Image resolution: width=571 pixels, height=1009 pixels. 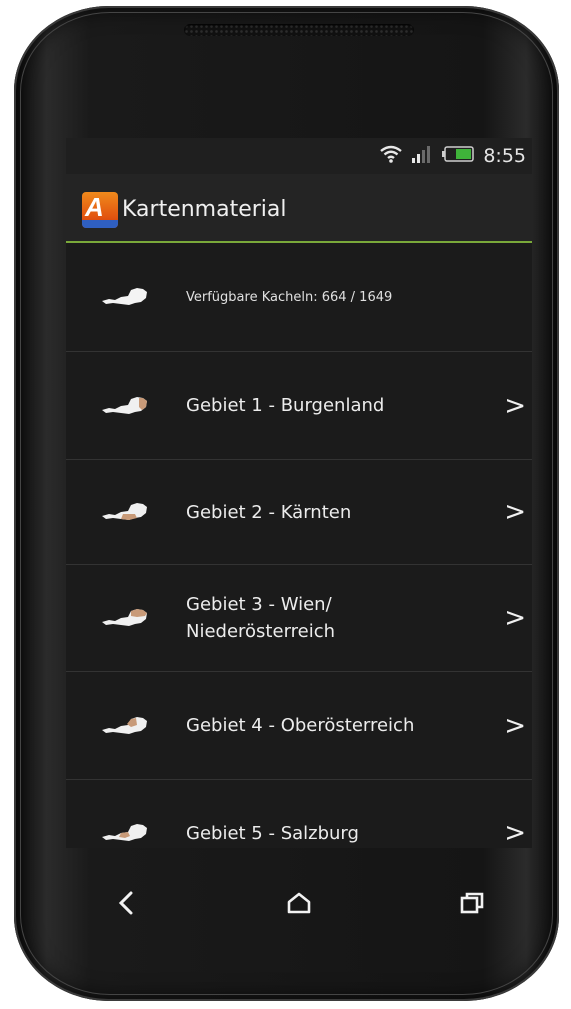 I want to click on list-item-gebiet-5: Gebiet 5 - Salzburg >, so click(x=299, y=814).